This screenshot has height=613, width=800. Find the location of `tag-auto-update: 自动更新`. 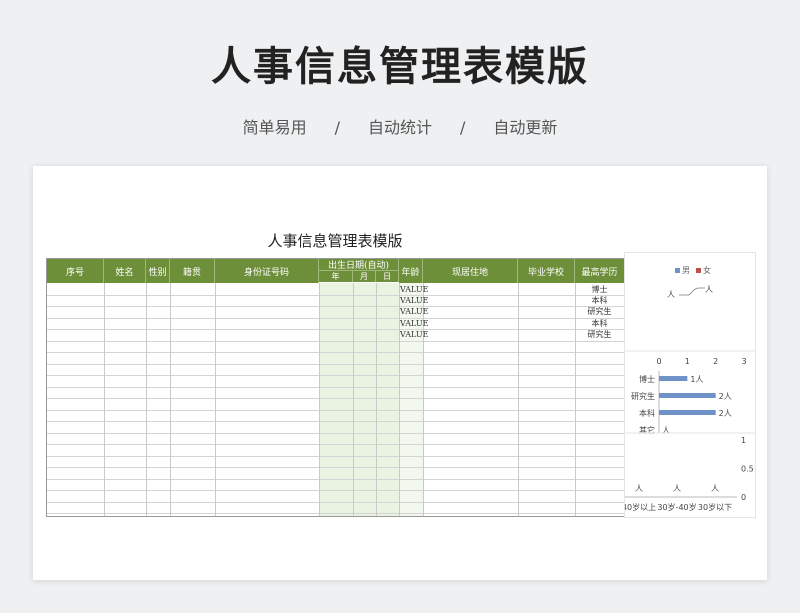

tag-auto-update: 自动更新 is located at coordinates (525, 127).